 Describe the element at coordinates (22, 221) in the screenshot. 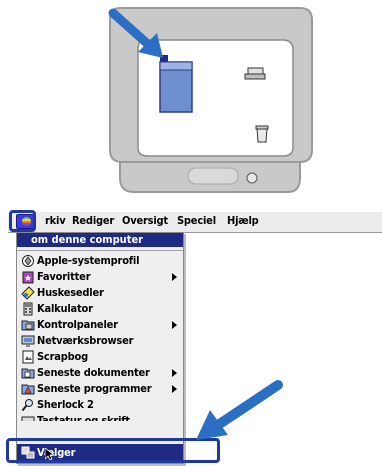

I see `apple-menu-highlight` at that location.